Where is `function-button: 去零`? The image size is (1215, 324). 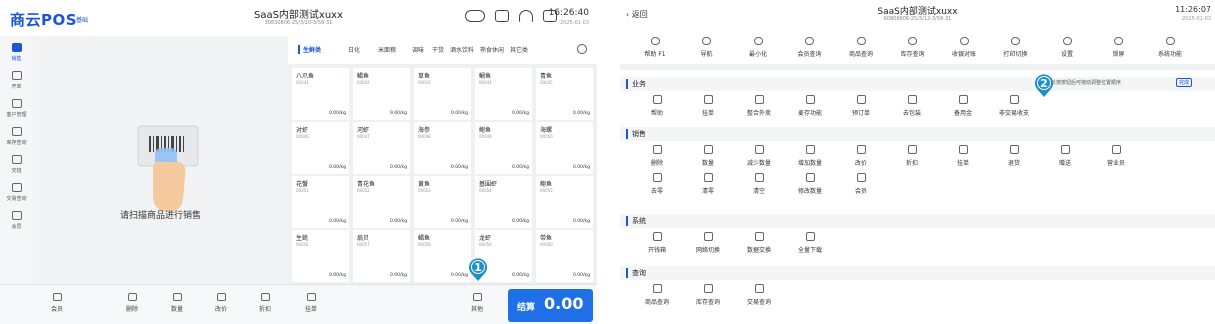 function-button: 去零 is located at coordinates (657, 184).